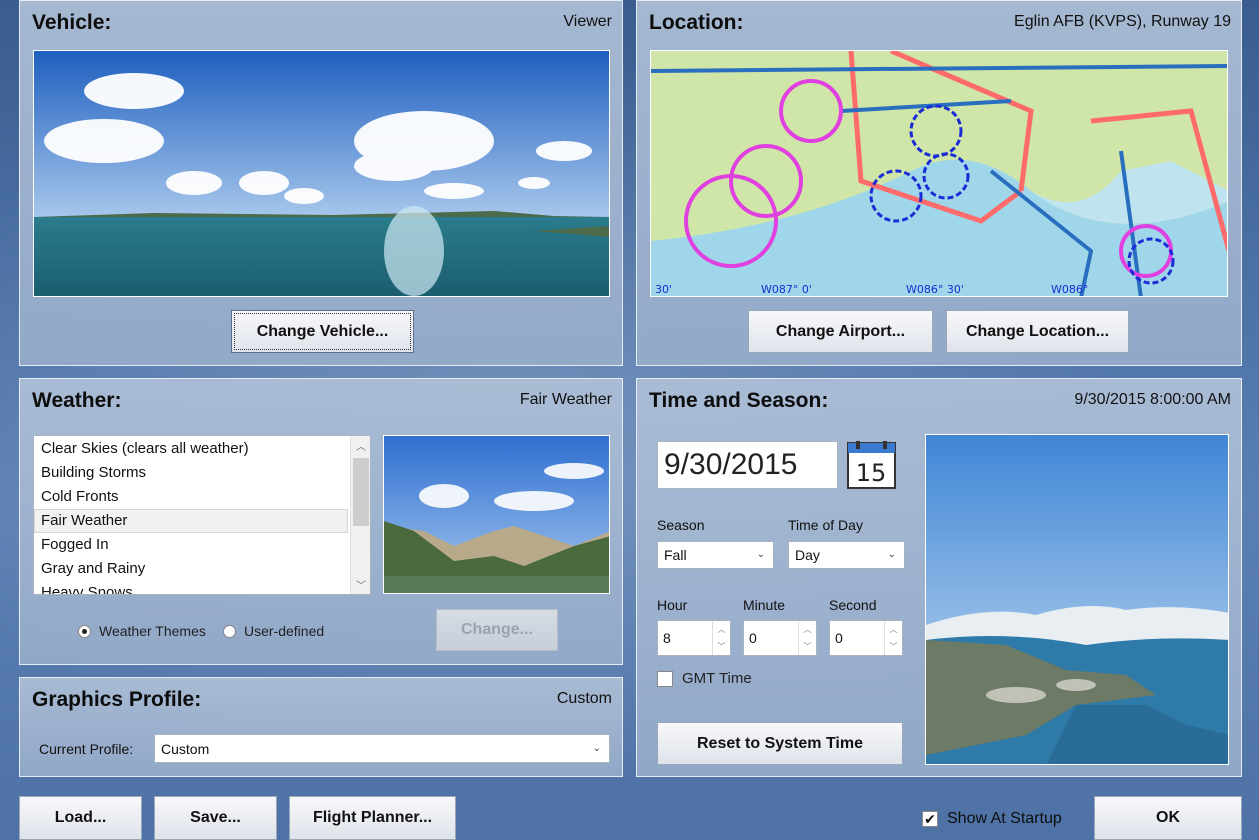 The image size is (1259, 840). What do you see at coordinates (77, 400) in the screenshot?
I see `weather-title: Weather:` at bounding box center [77, 400].